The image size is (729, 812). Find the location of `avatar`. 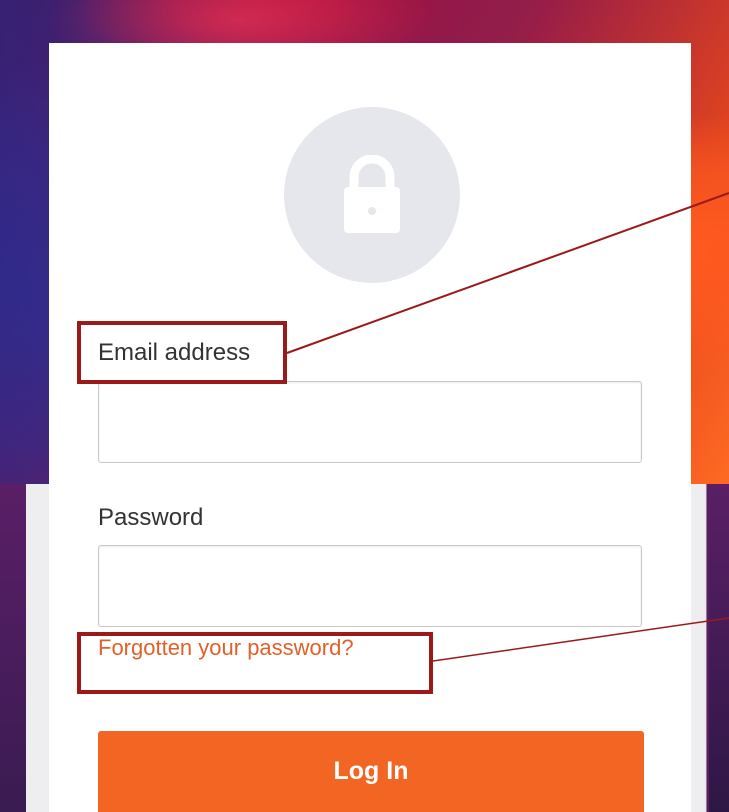

avatar is located at coordinates (372, 195).